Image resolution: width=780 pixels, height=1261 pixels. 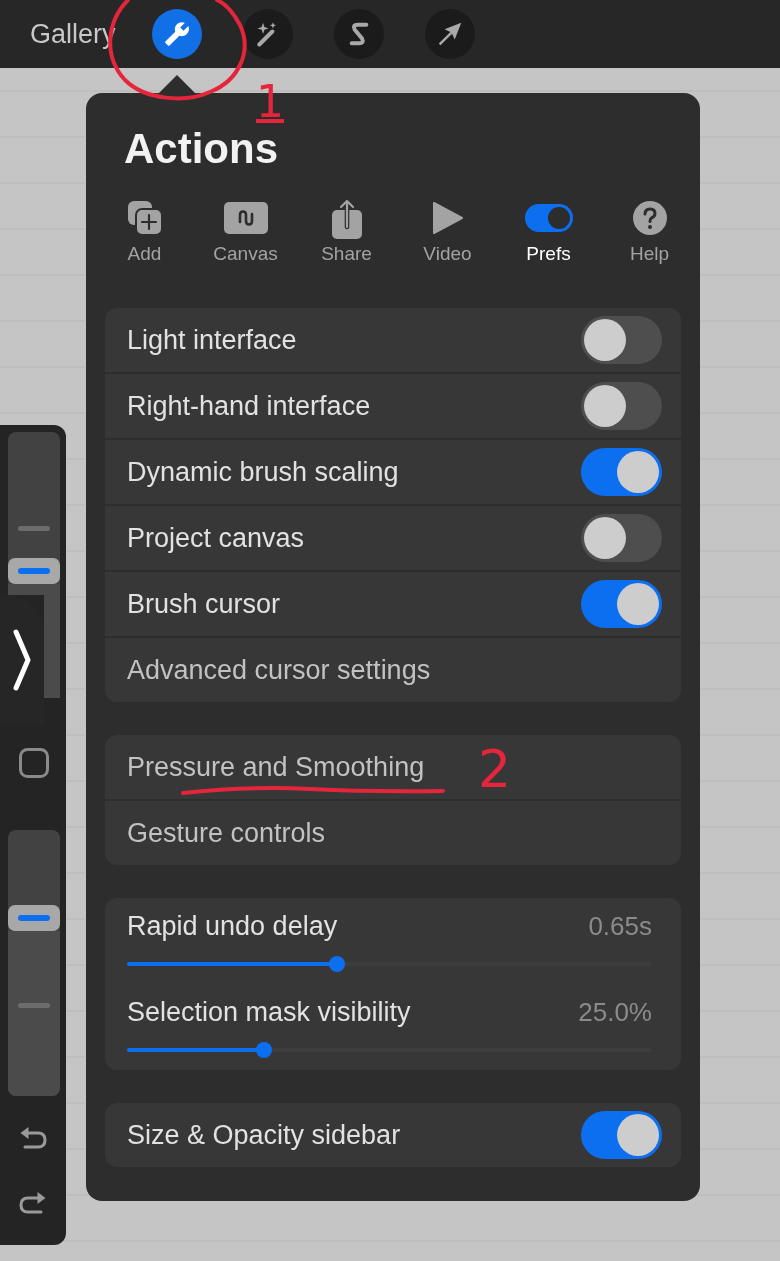 I want to click on setting-label: Brush cursor, so click(x=204, y=604).